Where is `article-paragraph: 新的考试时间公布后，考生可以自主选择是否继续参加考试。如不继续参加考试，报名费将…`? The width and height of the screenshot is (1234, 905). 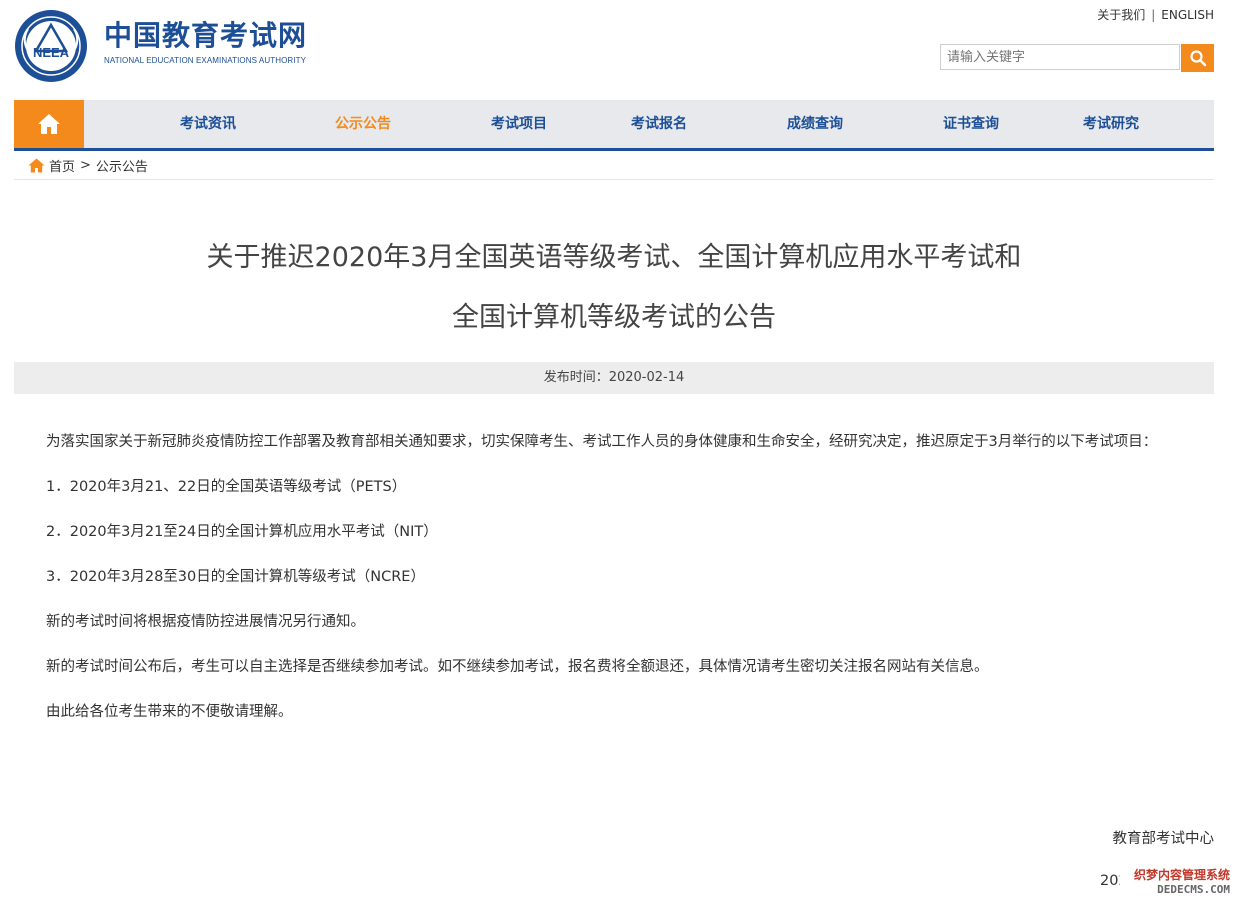
article-paragraph: 新的考试时间公布后，考生可以自主选择是否继续参加考试。如不继续参加考试，报名费将… is located at coordinates (517, 667).